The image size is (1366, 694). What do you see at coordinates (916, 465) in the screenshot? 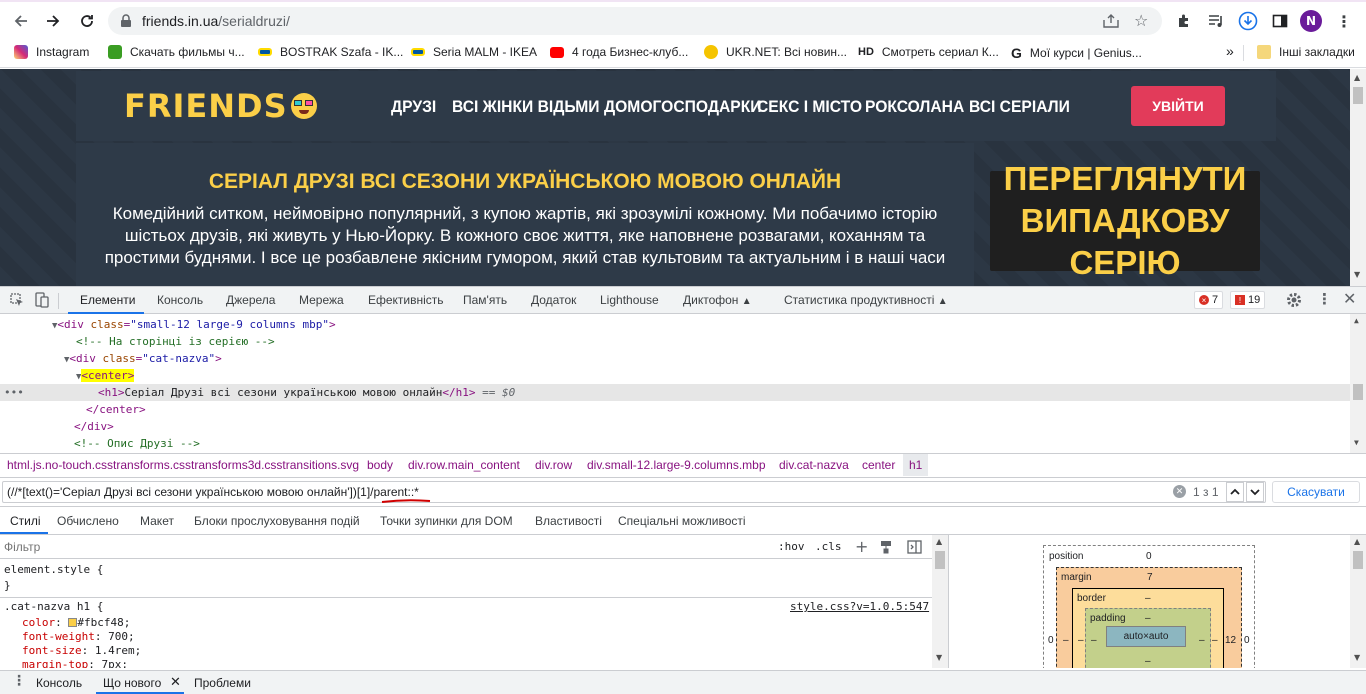
I see `crumb-h1: h1` at bounding box center [916, 465].